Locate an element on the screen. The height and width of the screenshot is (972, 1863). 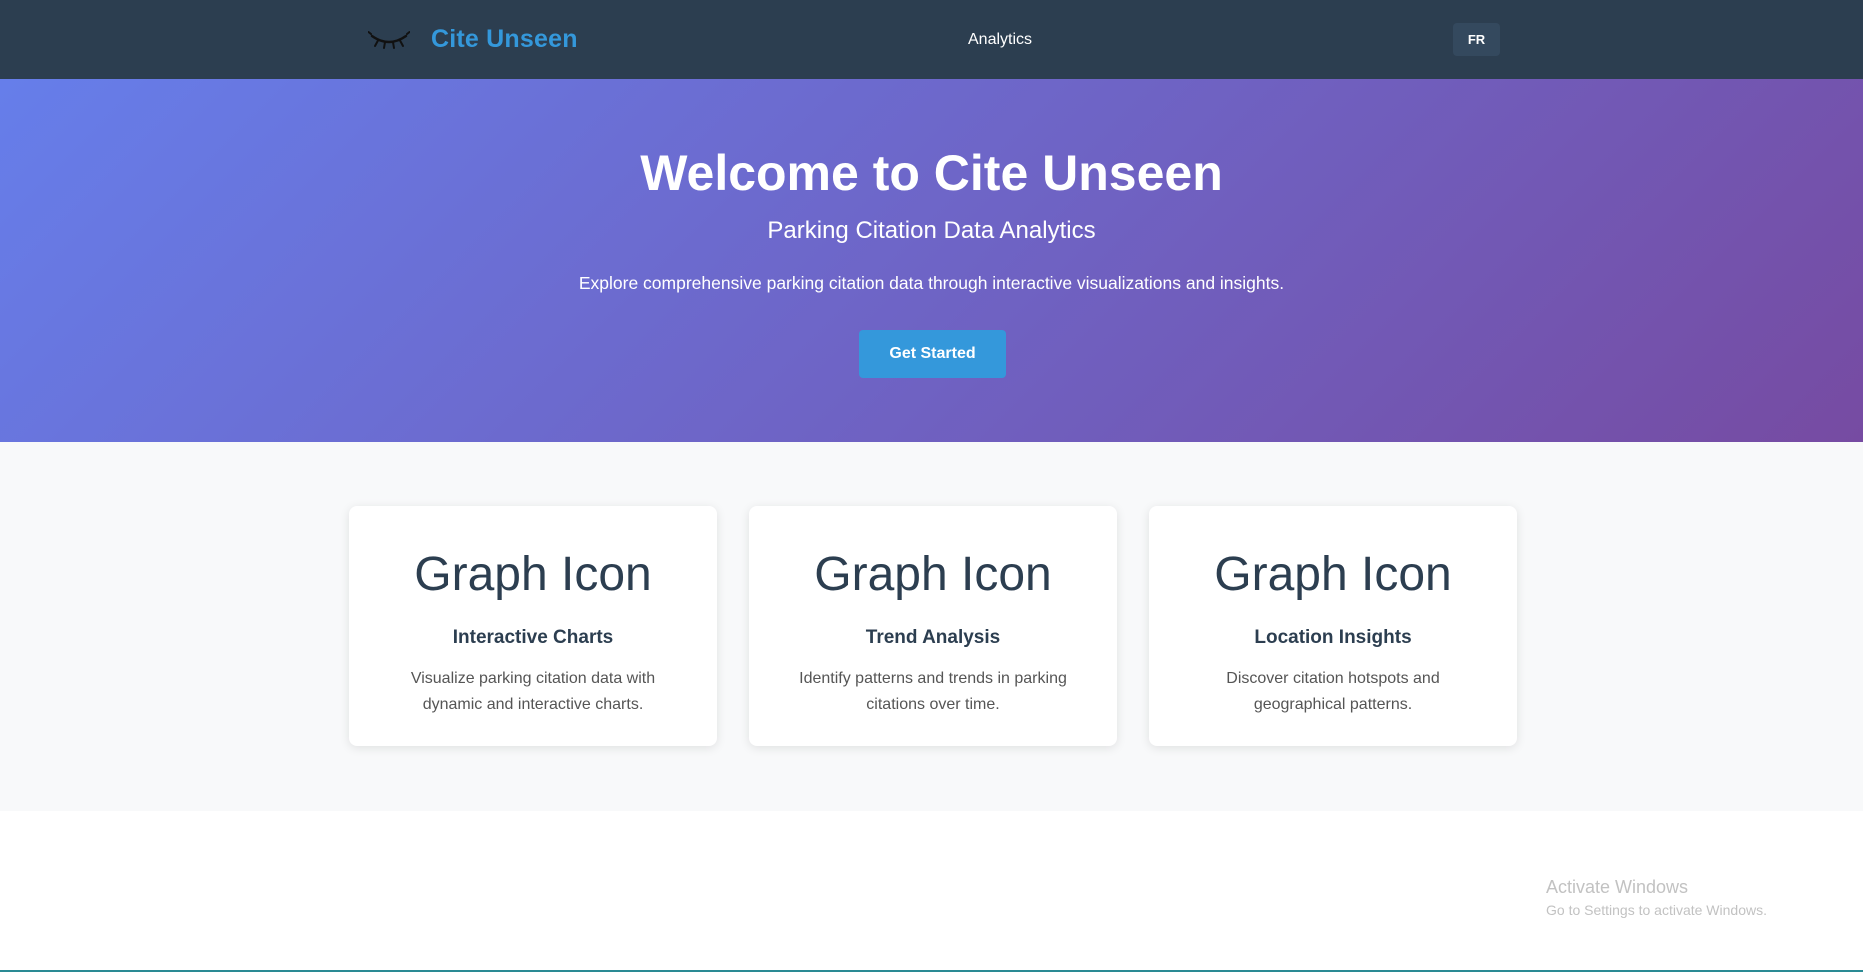
brand-link: Cite Unseen is located at coordinates (473, 39).